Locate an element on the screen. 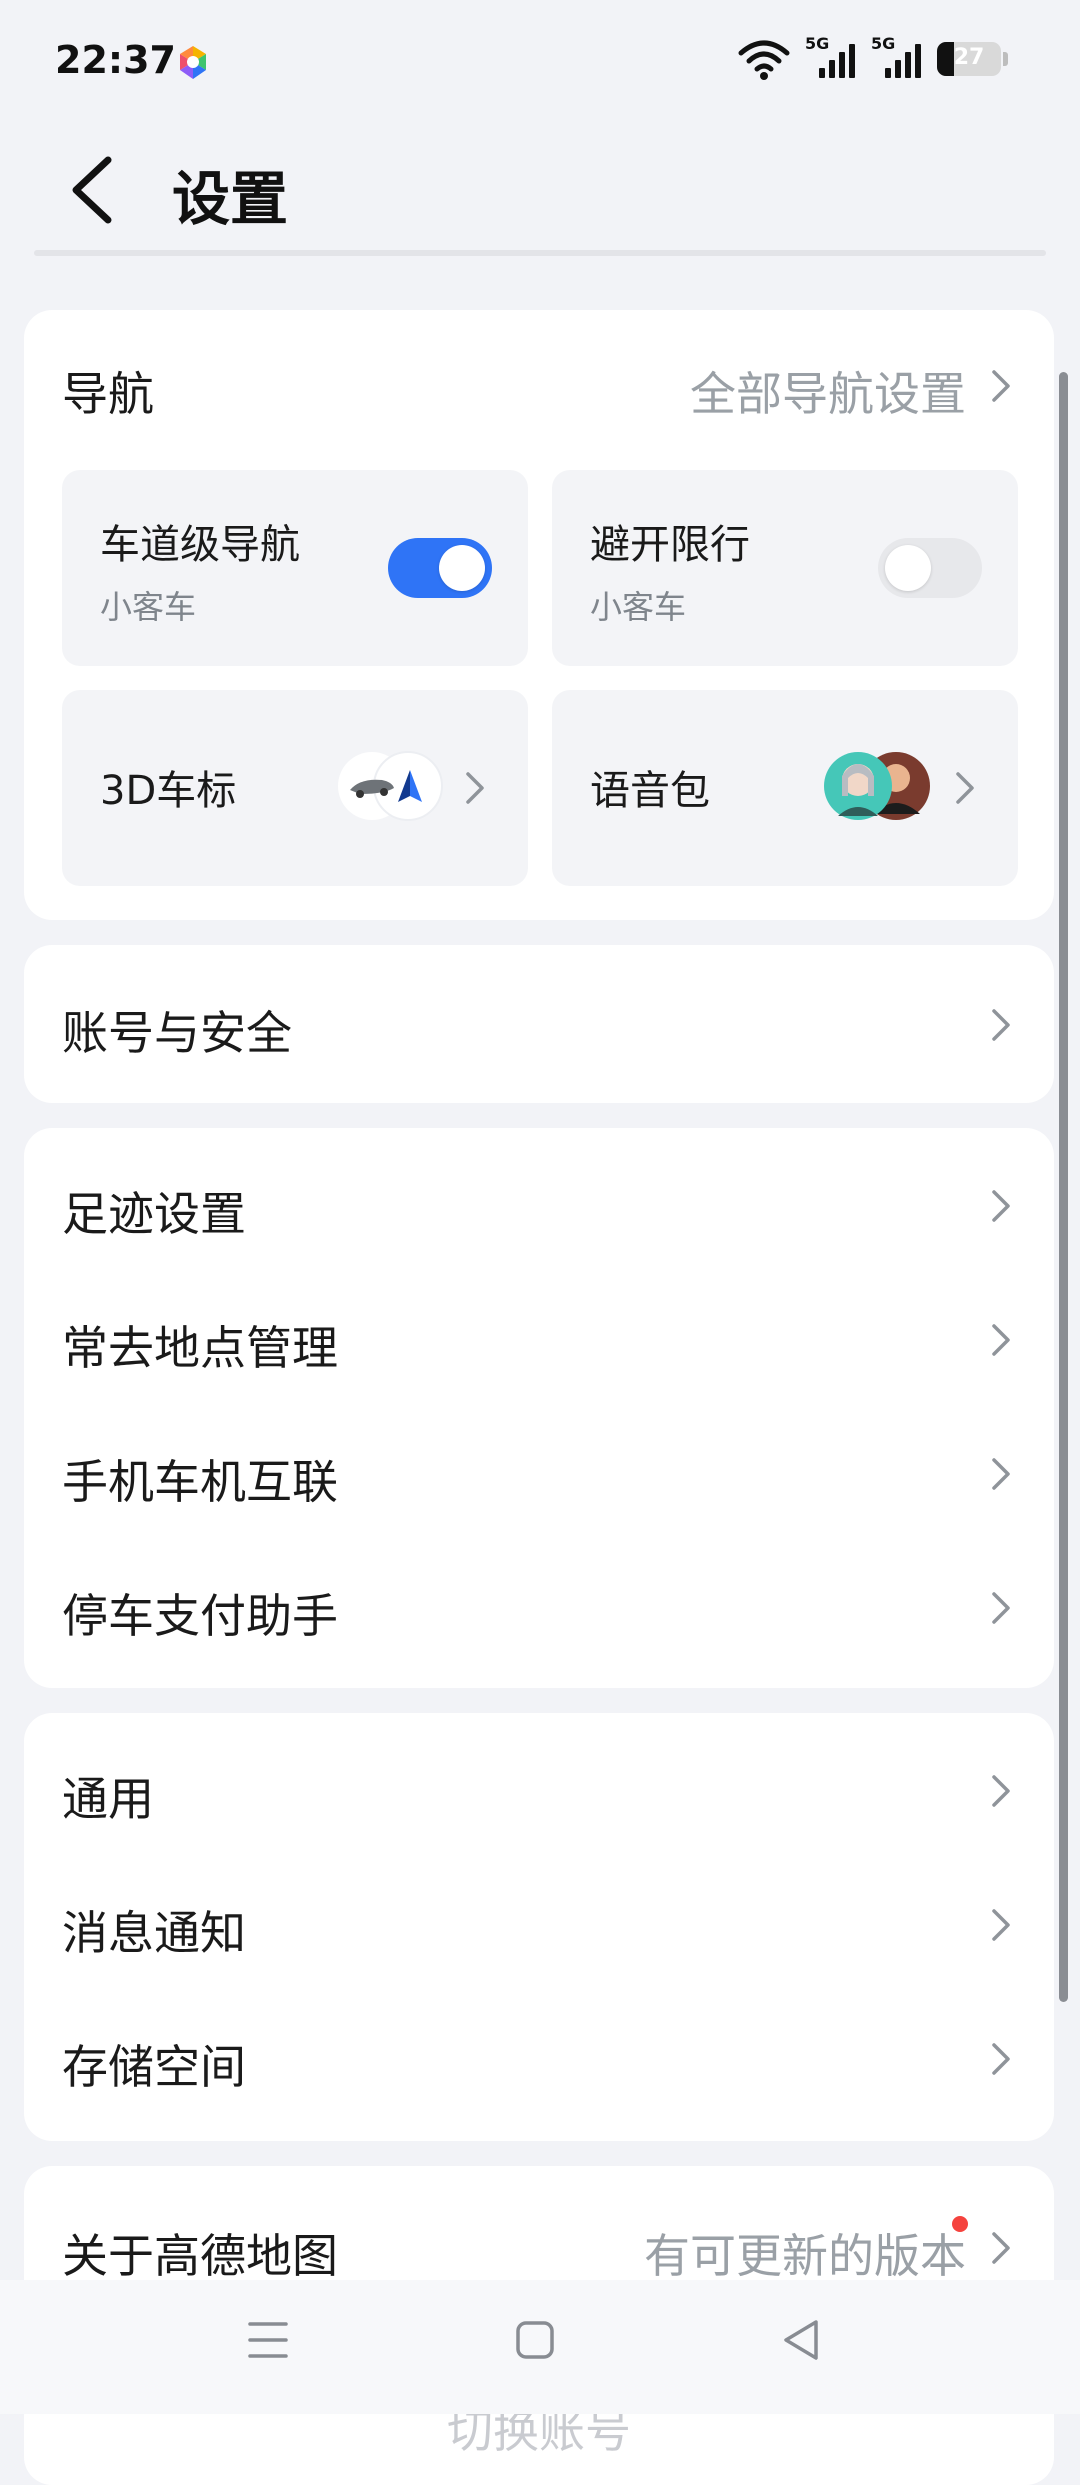  general-row: 通用 is located at coordinates (539, 1791).